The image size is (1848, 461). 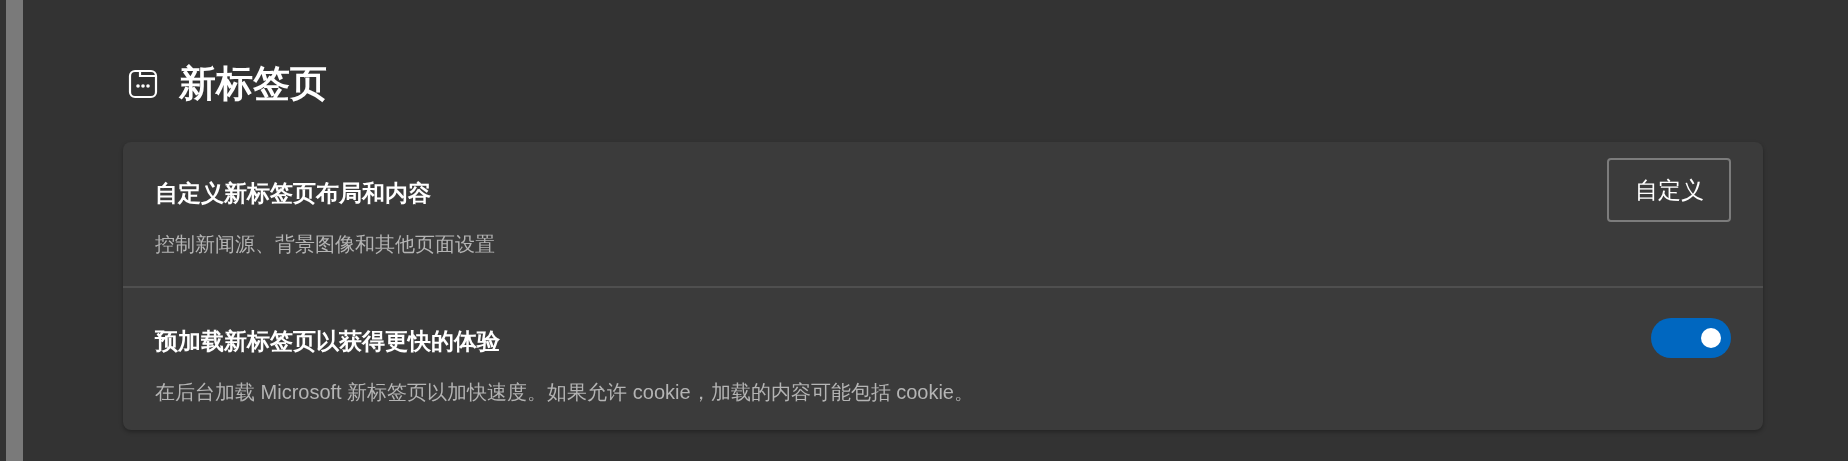 I want to click on section-title: 新标签页, so click(x=253, y=84).